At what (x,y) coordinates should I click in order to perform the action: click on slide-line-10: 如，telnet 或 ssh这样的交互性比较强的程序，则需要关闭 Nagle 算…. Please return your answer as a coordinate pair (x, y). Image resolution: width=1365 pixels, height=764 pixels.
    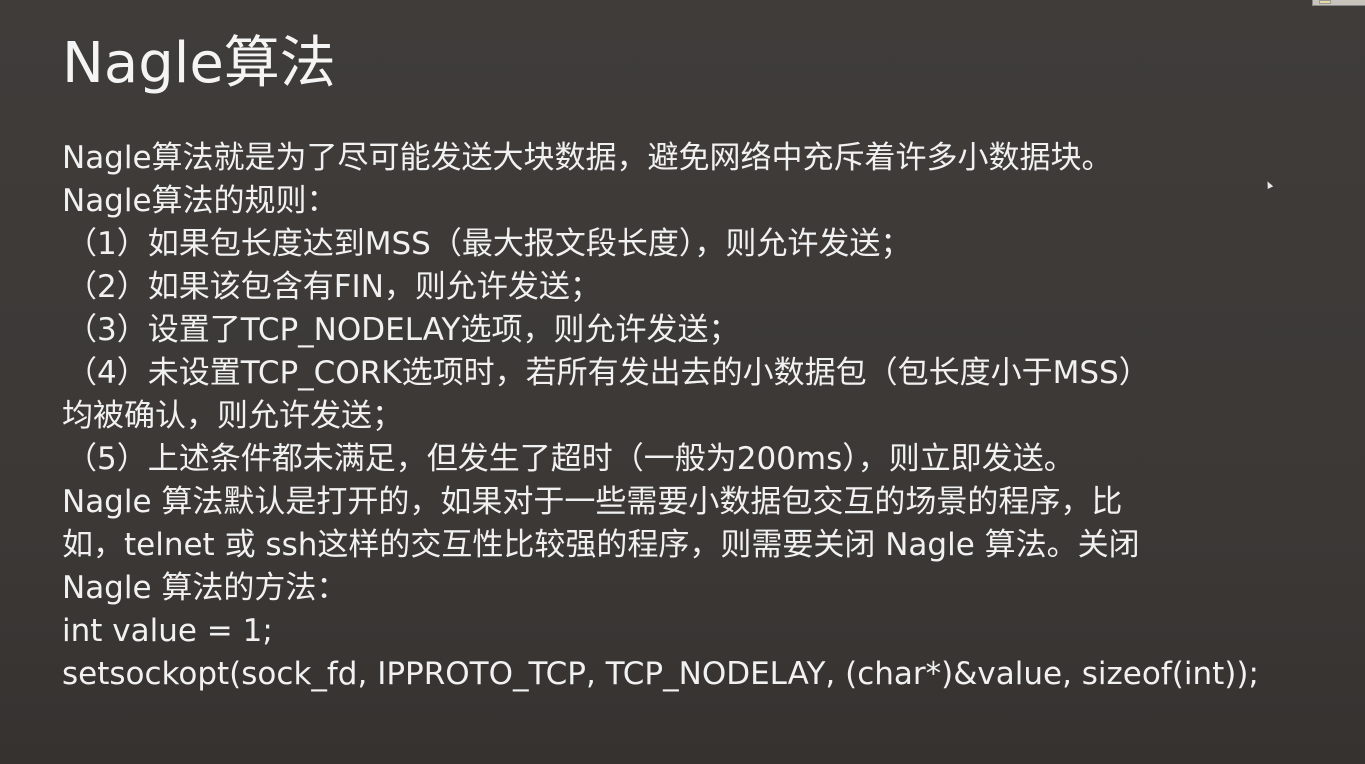
    Looking at the image, I should click on (601, 545).